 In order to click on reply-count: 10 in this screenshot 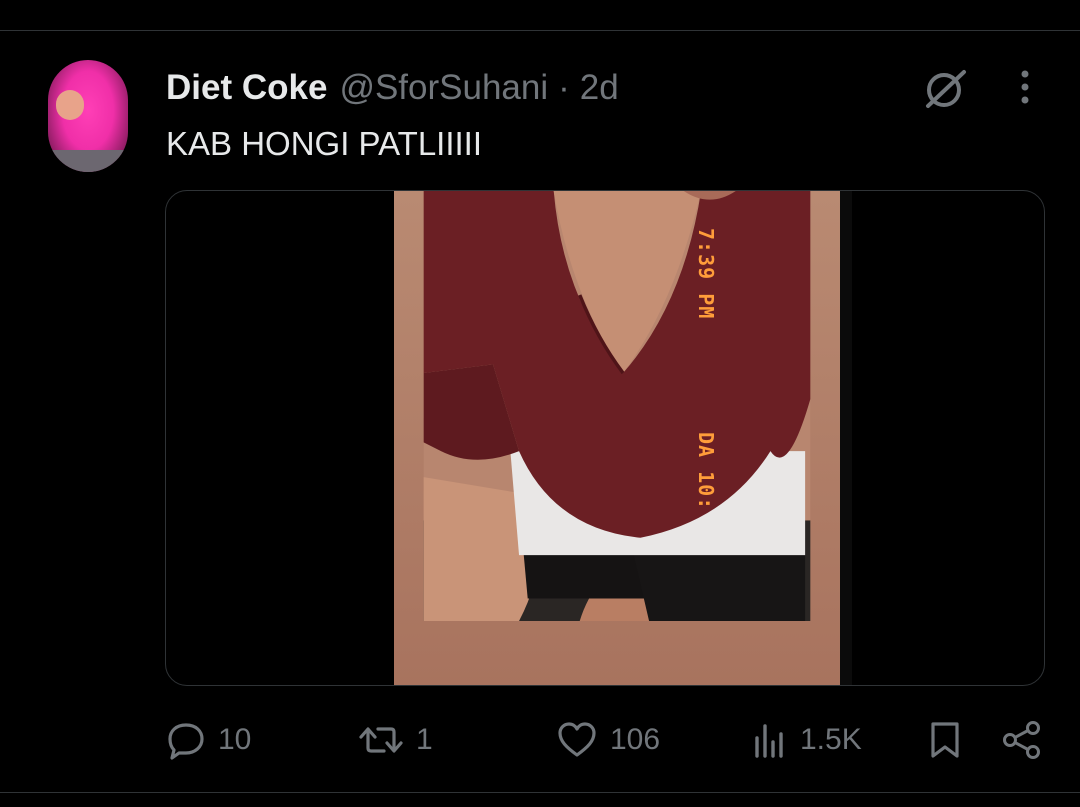, I will do `click(235, 739)`.